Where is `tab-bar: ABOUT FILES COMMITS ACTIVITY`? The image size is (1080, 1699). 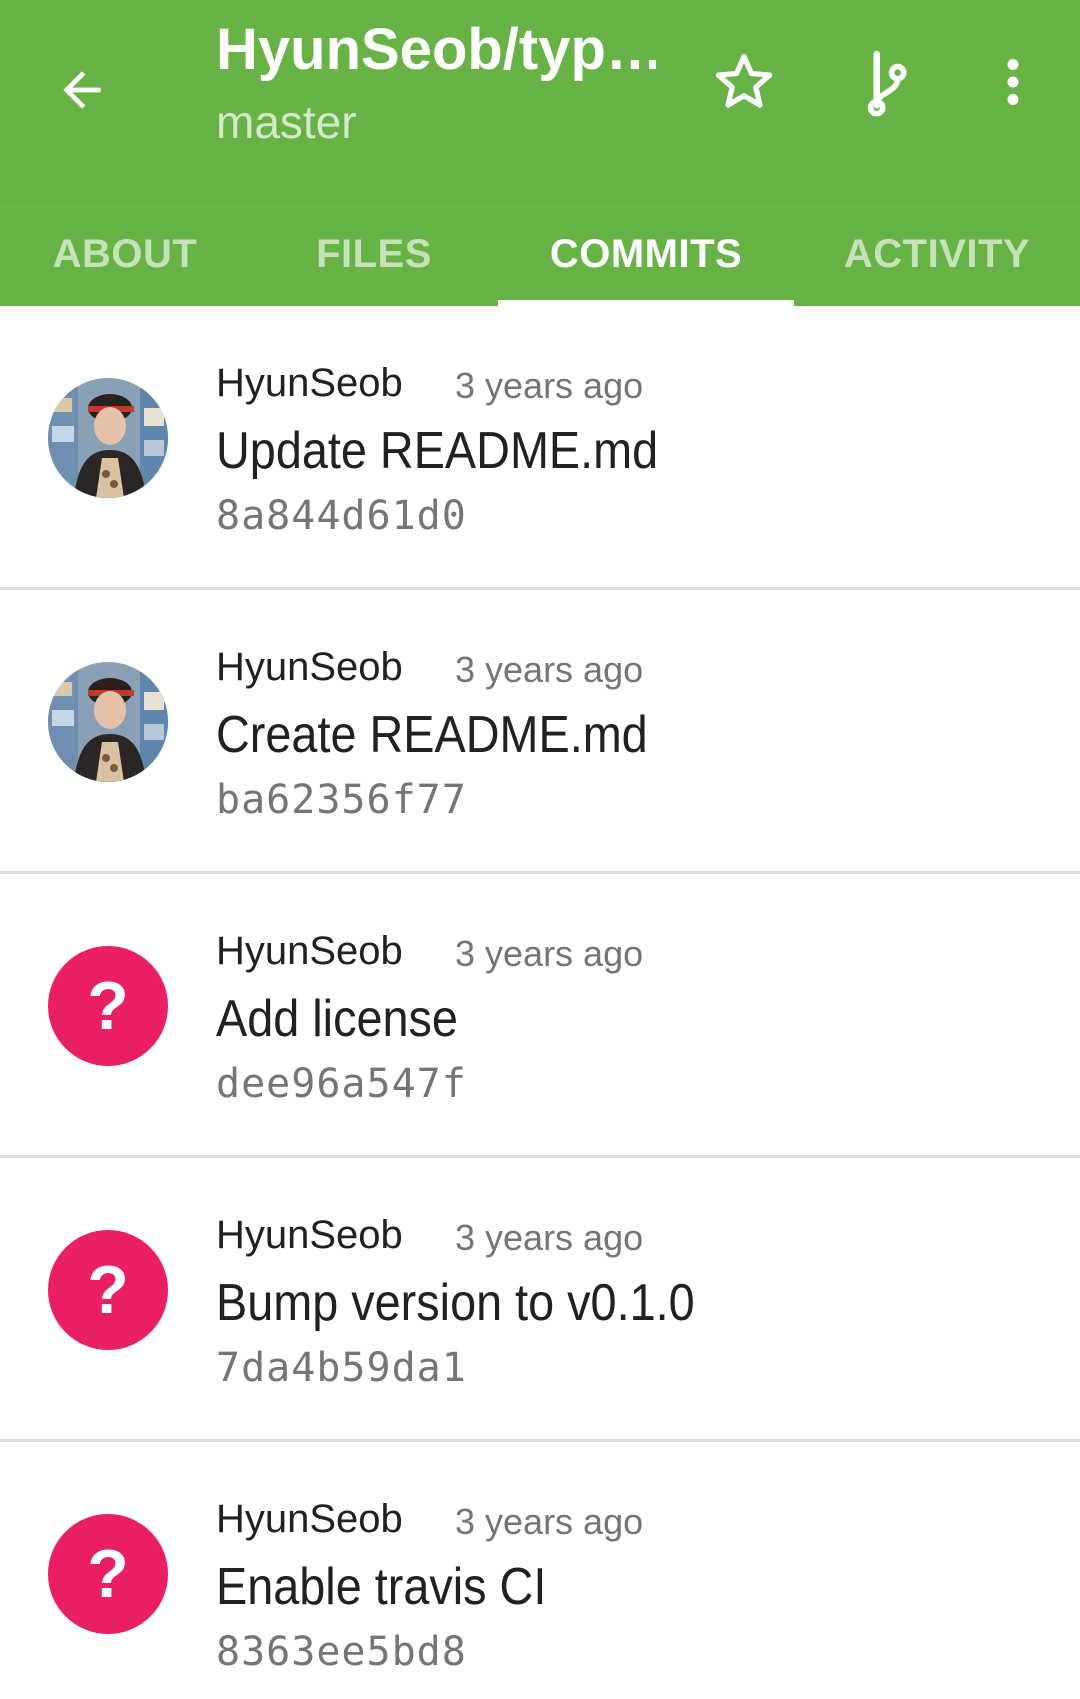
tab-bar: ABOUT FILES COMMITS ACTIVITY is located at coordinates (540, 254).